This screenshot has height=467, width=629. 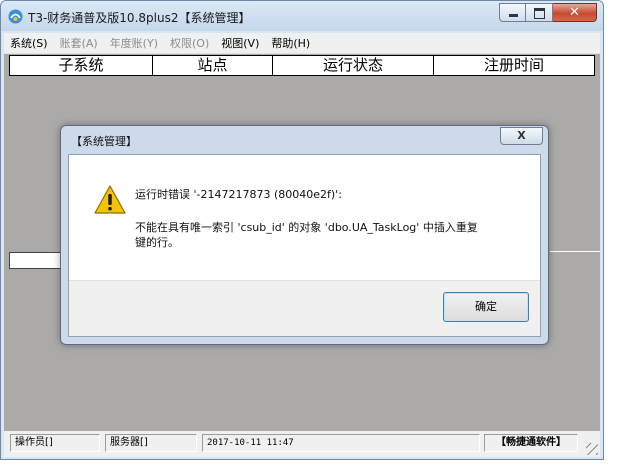 I want to click on menu-bar: 系统(S) 账套(A) 年度账(Y) 权限(O) 视图(V) 帮助(H), so click(x=302, y=43).